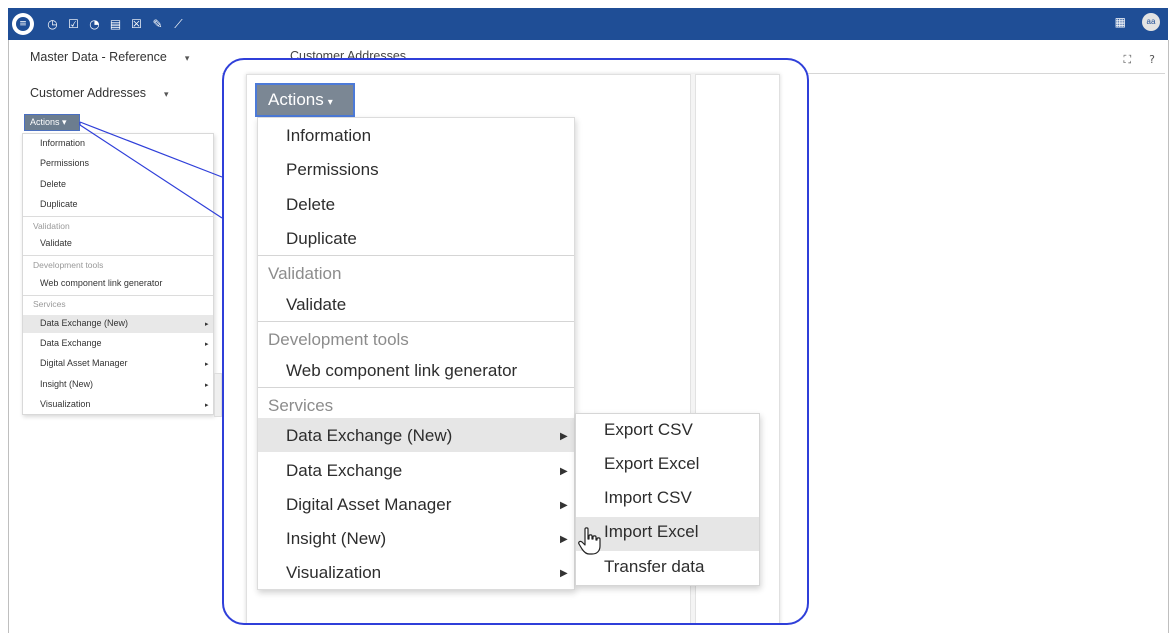 Image resolution: width=1175 pixels, height=633 pixels. What do you see at coordinates (654, 567) in the screenshot?
I see `submenu-item-transfer-data: Transfer data` at bounding box center [654, 567].